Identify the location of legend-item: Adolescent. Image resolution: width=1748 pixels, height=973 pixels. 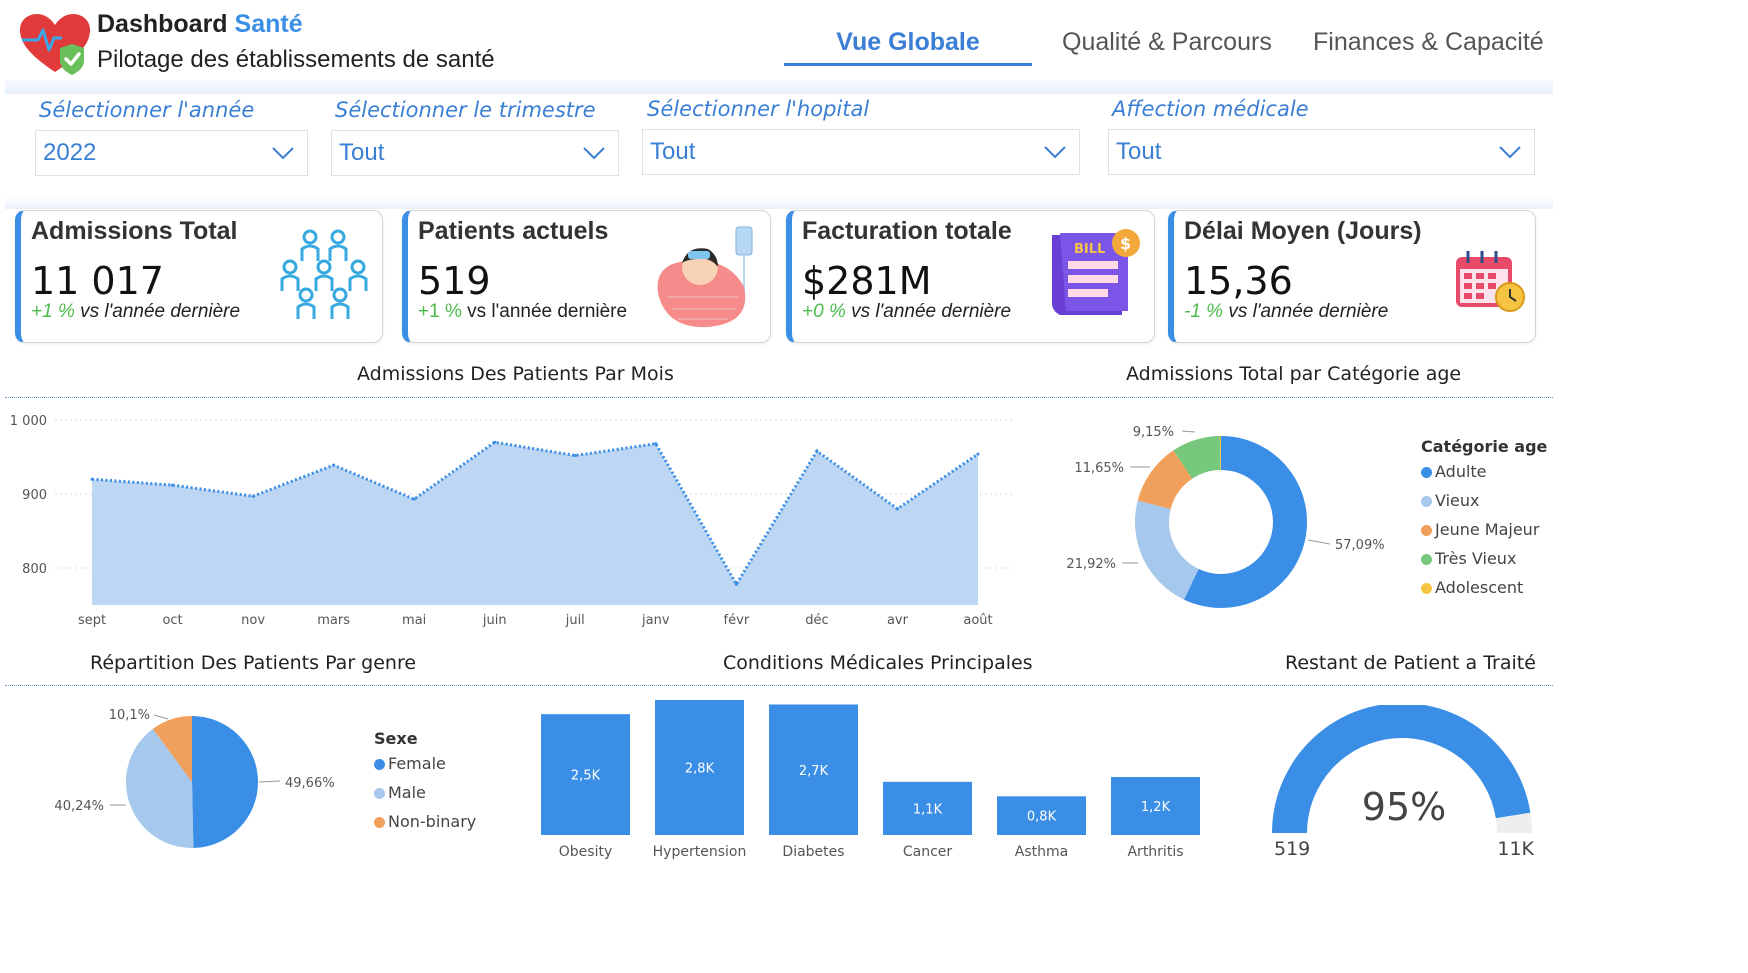
(1484, 587).